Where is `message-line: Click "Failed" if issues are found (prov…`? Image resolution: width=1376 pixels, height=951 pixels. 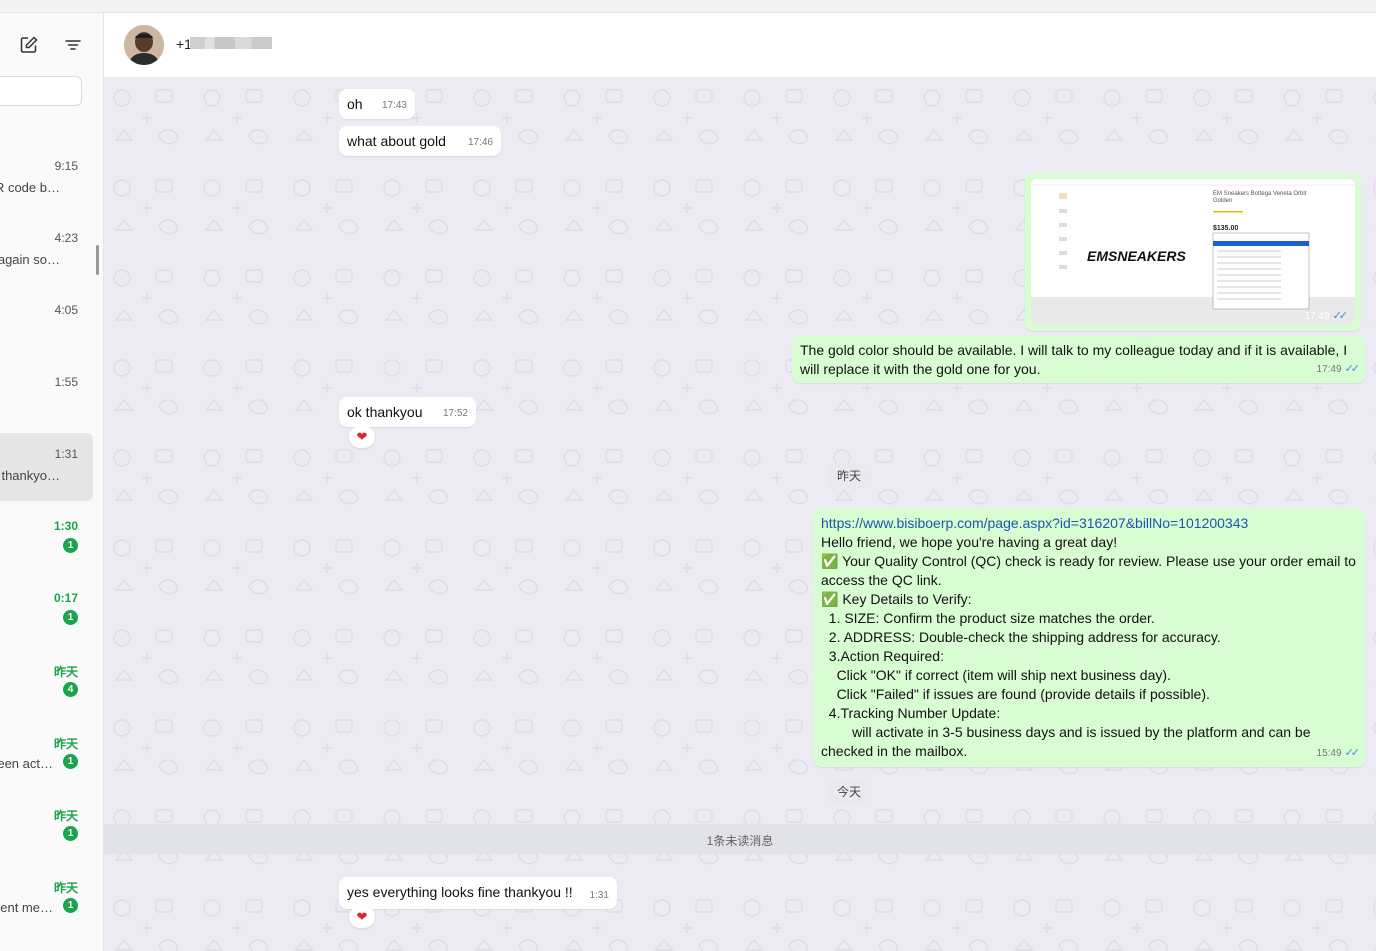
message-line: Click "Failed" if issues are found (prov… is located at coordinates (1015, 694).